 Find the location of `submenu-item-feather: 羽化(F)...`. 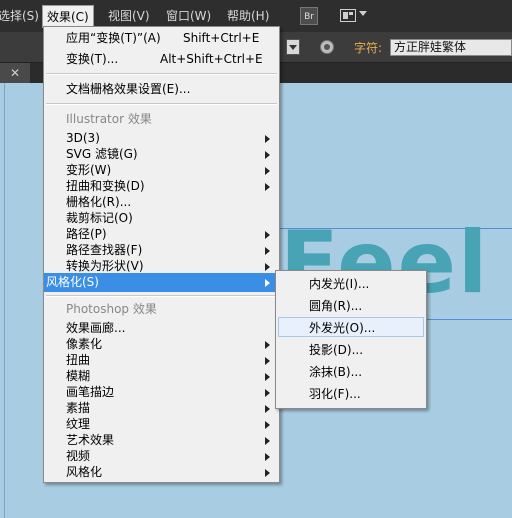

submenu-item-feather: 羽化(F)... is located at coordinates (335, 394).